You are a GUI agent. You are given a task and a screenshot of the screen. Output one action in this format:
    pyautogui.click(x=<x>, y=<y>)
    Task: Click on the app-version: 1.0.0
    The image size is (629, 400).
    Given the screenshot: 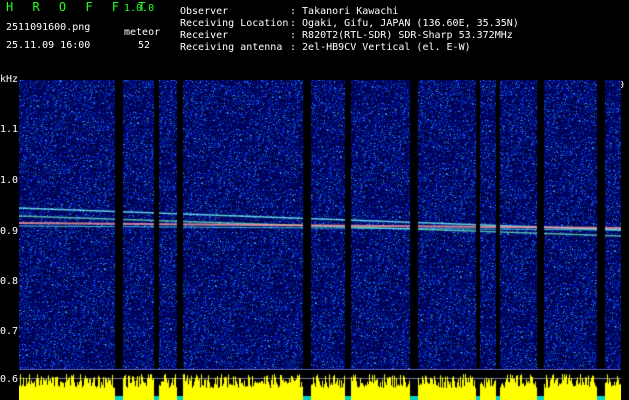 What is the action you would take?
    pyautogui.click(x=139, y=8)
    